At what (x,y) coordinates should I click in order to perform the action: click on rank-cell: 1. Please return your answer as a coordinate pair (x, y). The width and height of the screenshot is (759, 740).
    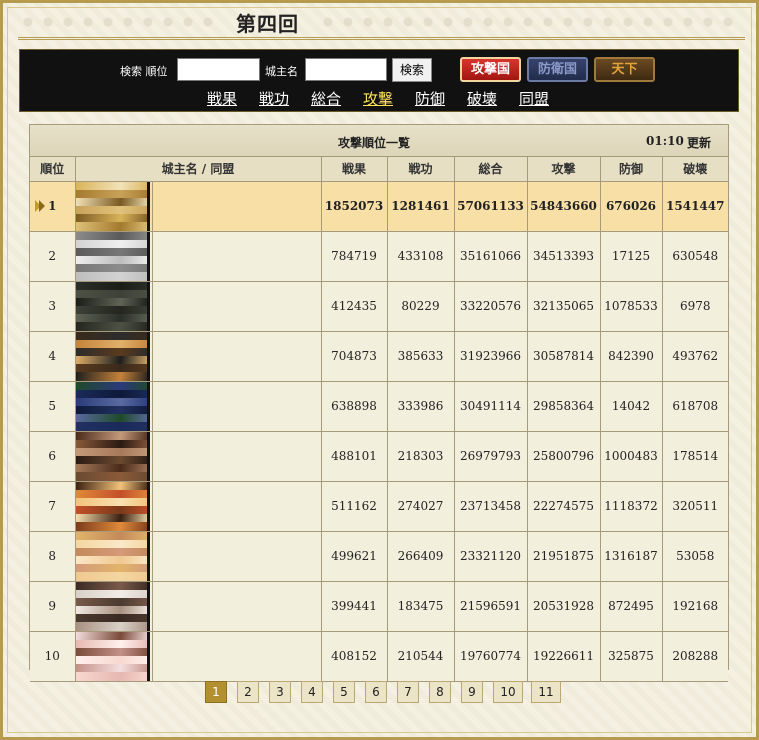
    Looking at the image, I should click on (53, 206).